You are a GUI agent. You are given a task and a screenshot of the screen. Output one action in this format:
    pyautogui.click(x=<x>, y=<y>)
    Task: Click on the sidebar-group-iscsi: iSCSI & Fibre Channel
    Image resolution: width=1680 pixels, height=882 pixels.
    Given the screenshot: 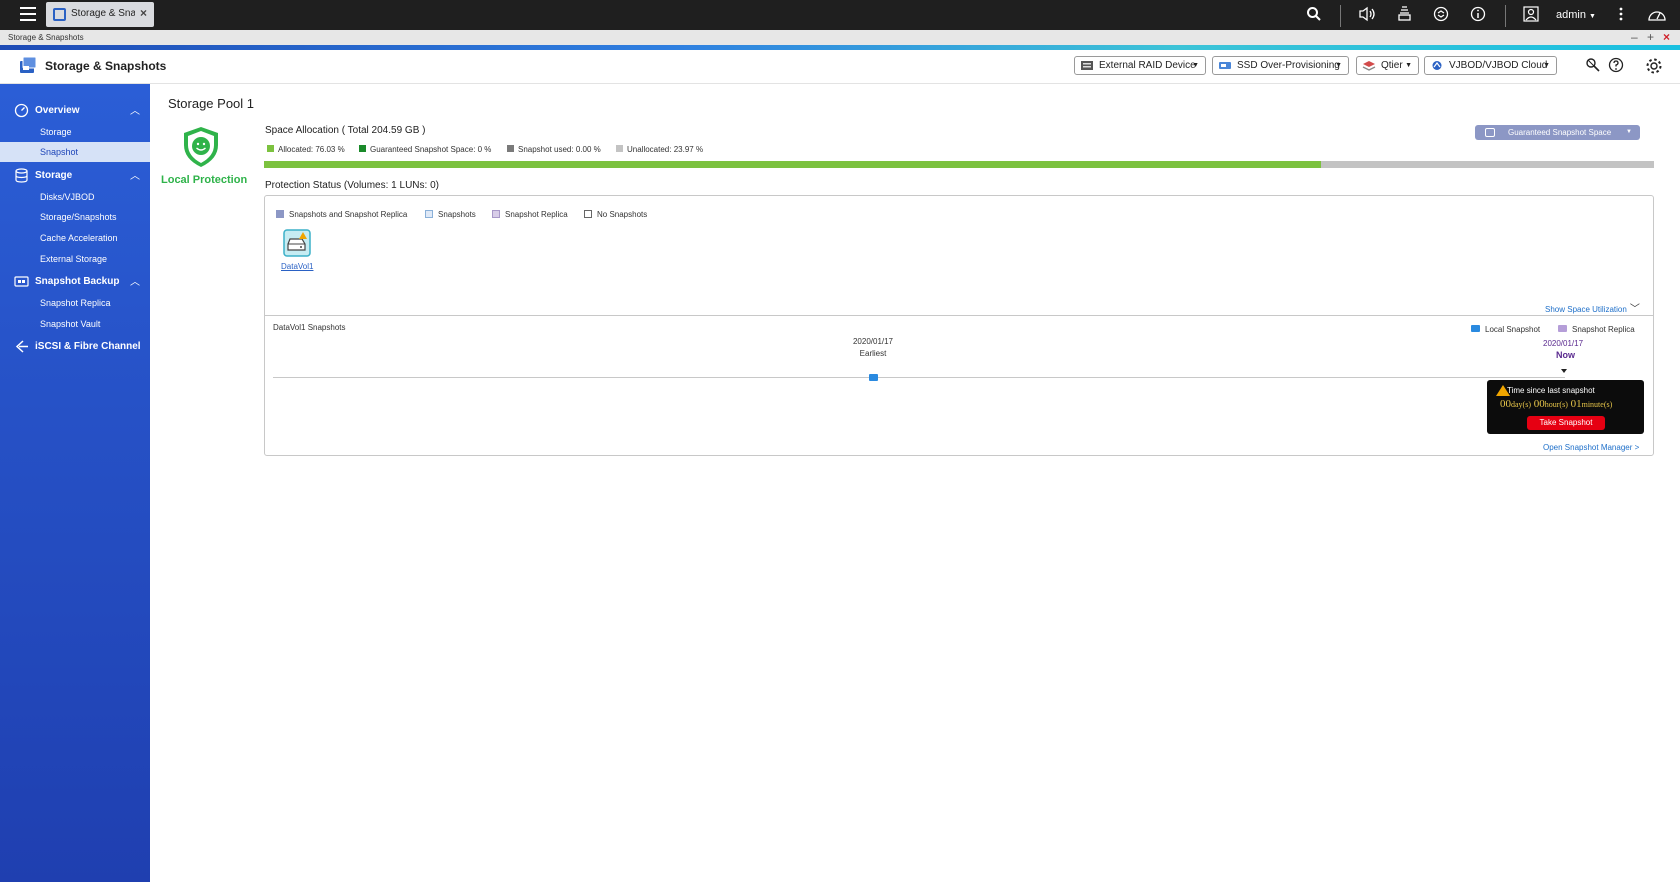 What is the action you would take?
    pyautogui.click(x=75, y=347)
    